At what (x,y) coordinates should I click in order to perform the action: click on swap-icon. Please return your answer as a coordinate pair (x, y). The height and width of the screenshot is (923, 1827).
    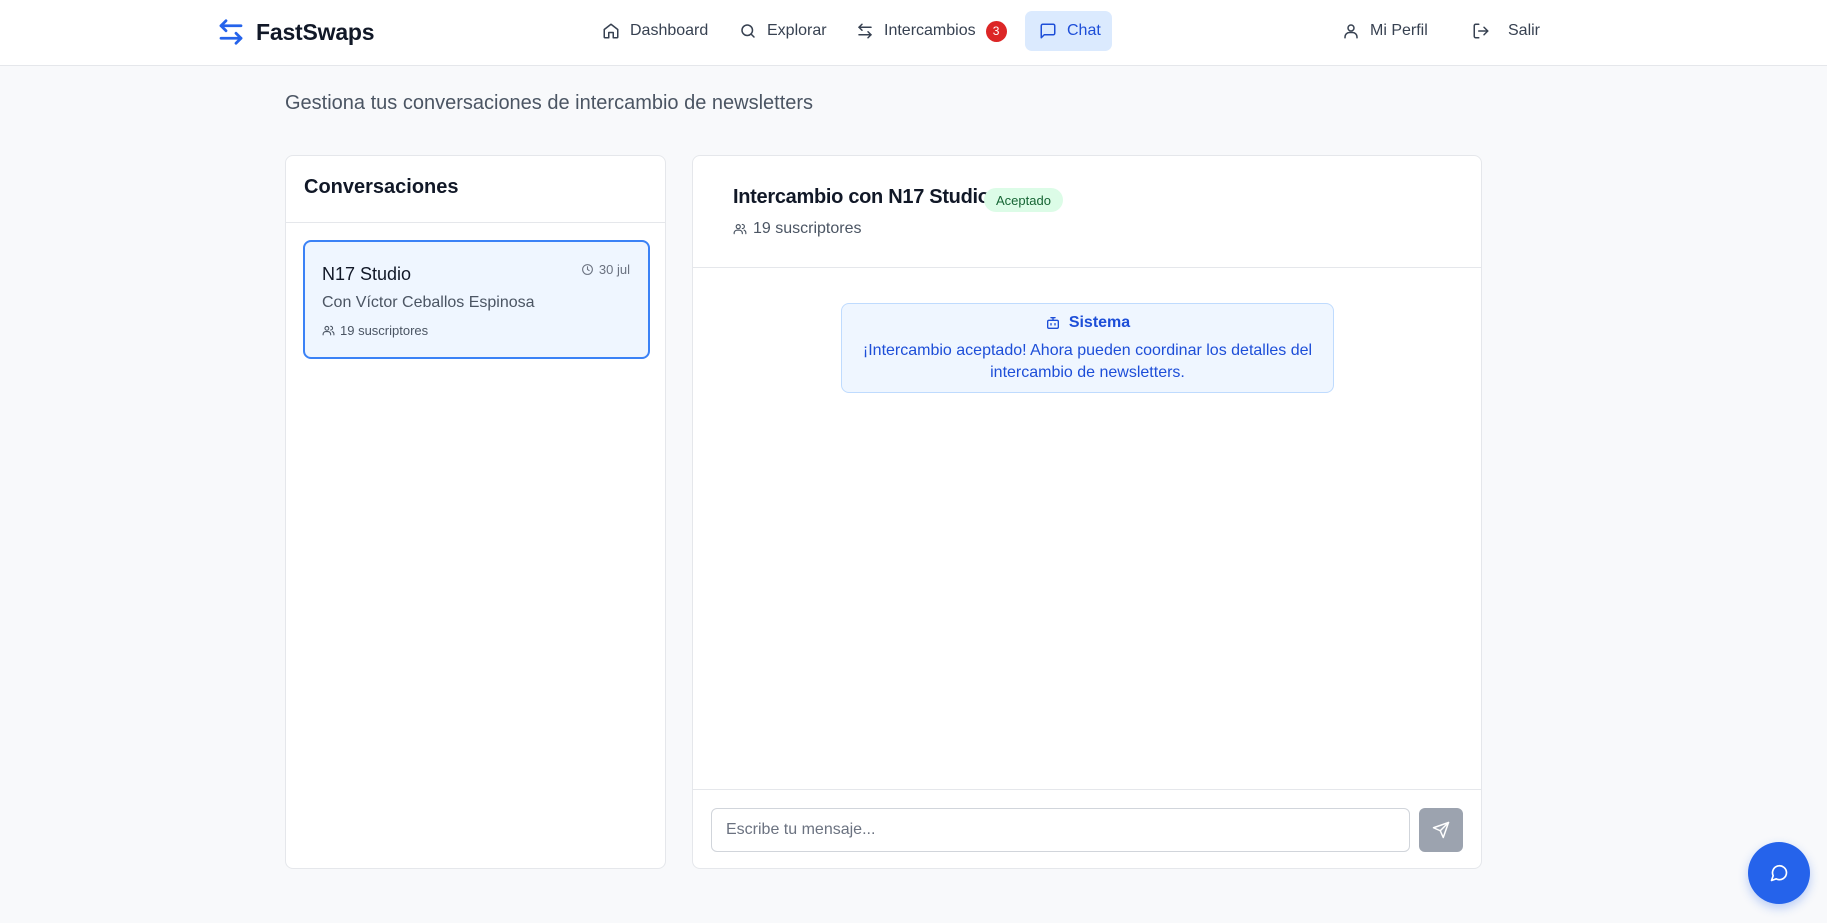
    Looking at the image, I should click on (865, 31).